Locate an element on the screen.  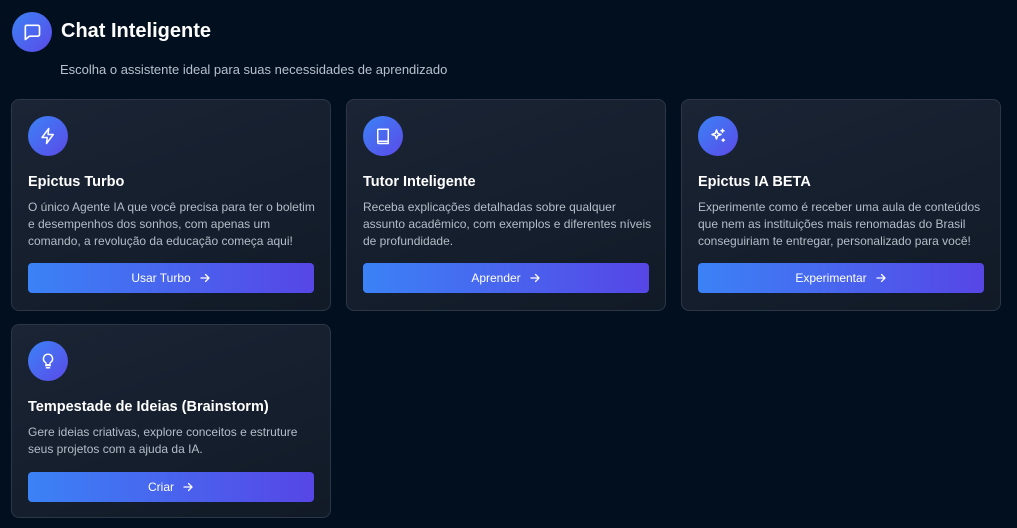
sparkles-icon is located at coordinates (718, 136).